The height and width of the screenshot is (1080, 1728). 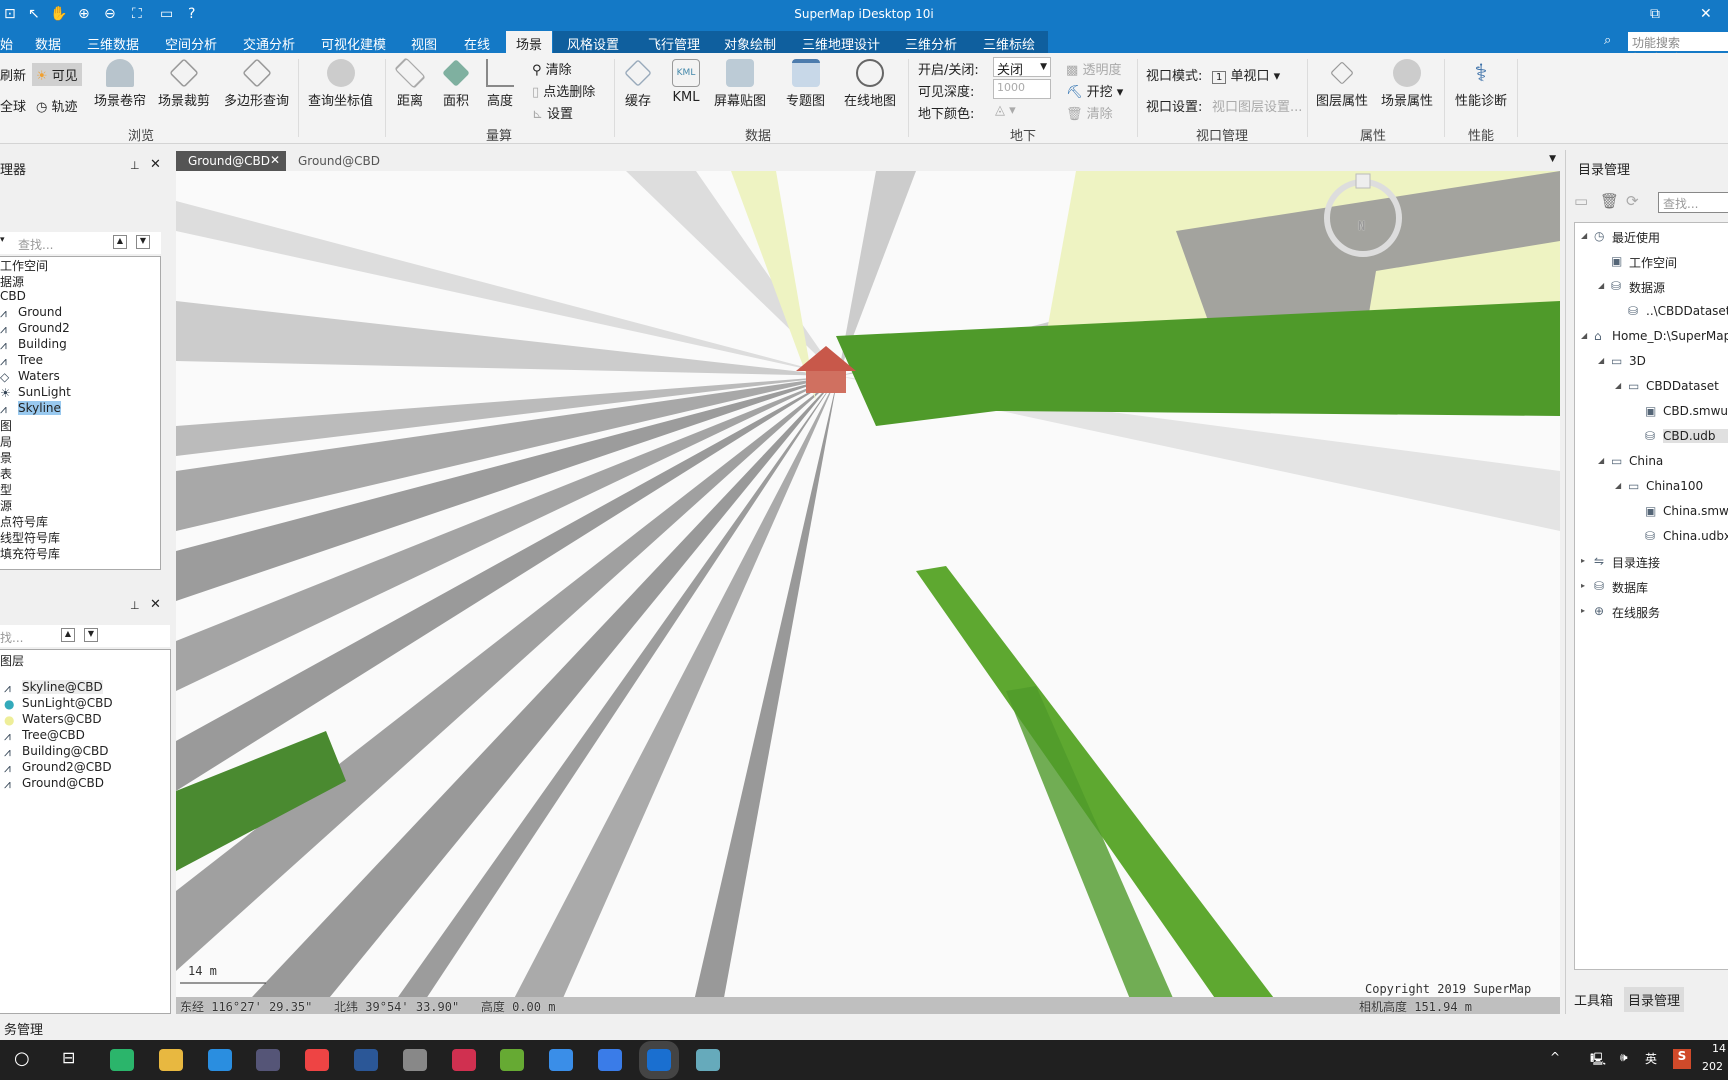 What do you see at coordinates (1653, 262) in the screenshot?
I see `catalog-item: 工作空间` at bounding box center [1653, 262].